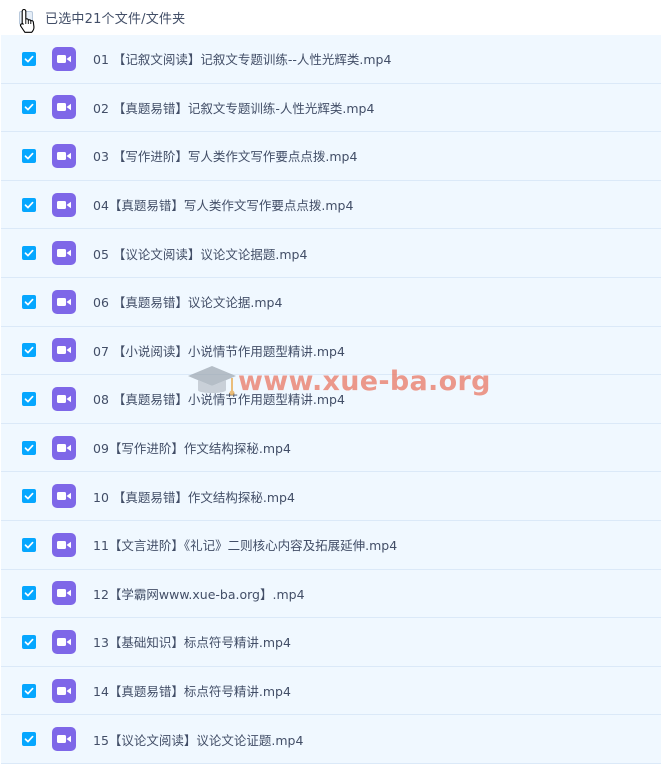  What do you see at coordinates (192, 690) in the screenshot?
I see `file-name: 14【真题易错】标点符号精讲.mp4` at bounding box center [192, 690].